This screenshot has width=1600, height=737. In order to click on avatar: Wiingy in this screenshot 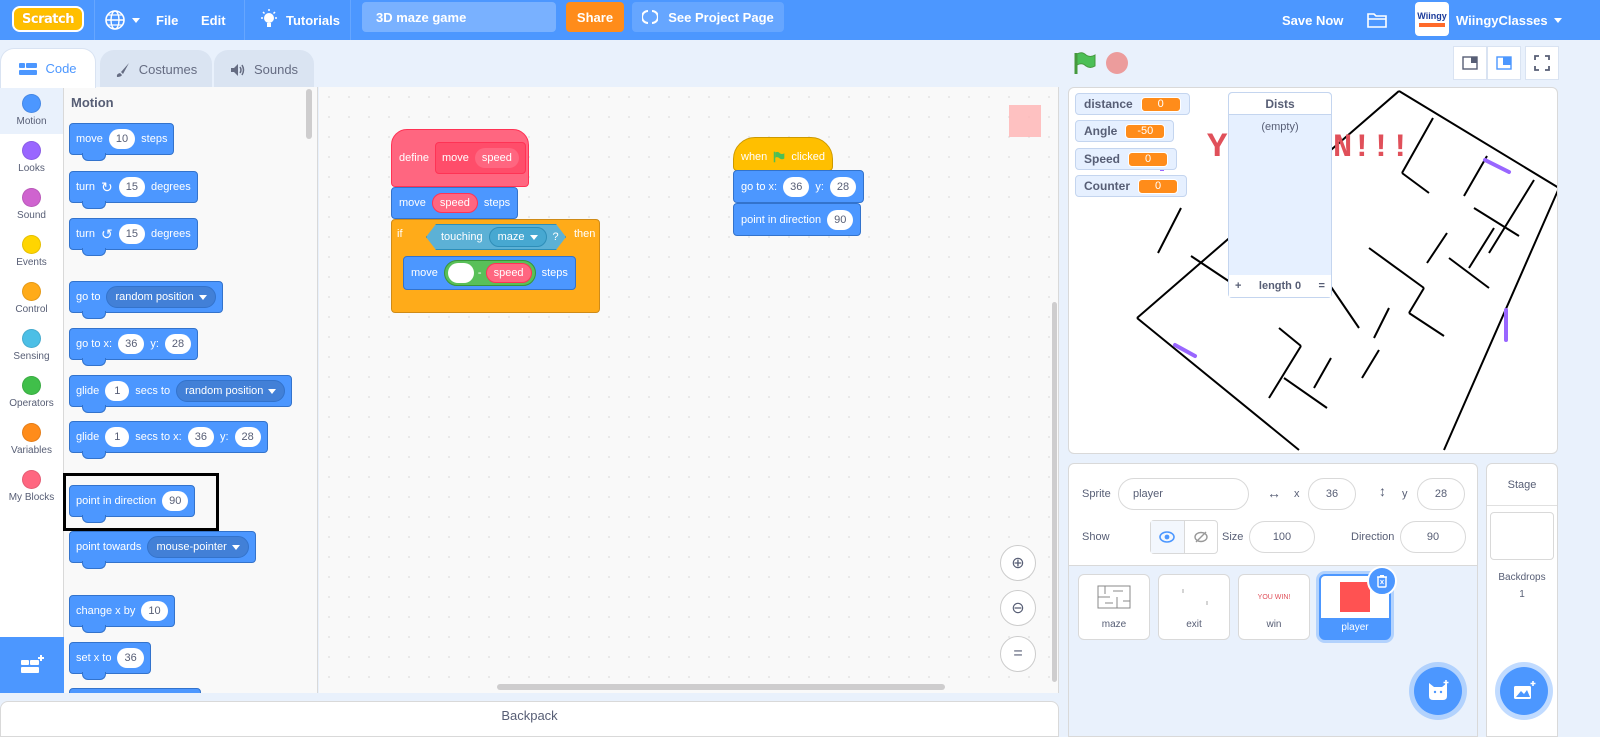, I will do `click(1432, 19)`.